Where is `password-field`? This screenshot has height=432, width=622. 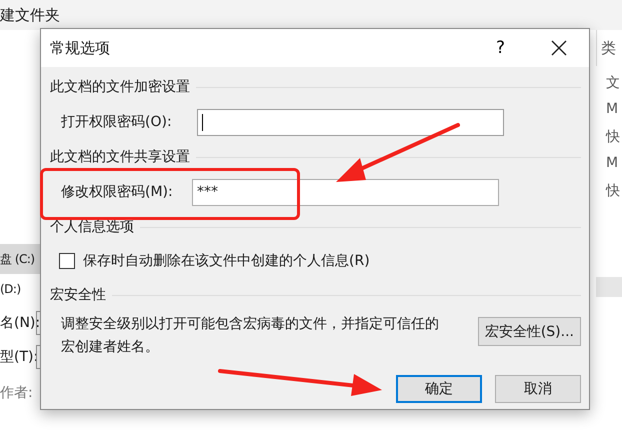 password-field is located at coordinates (350, 122).